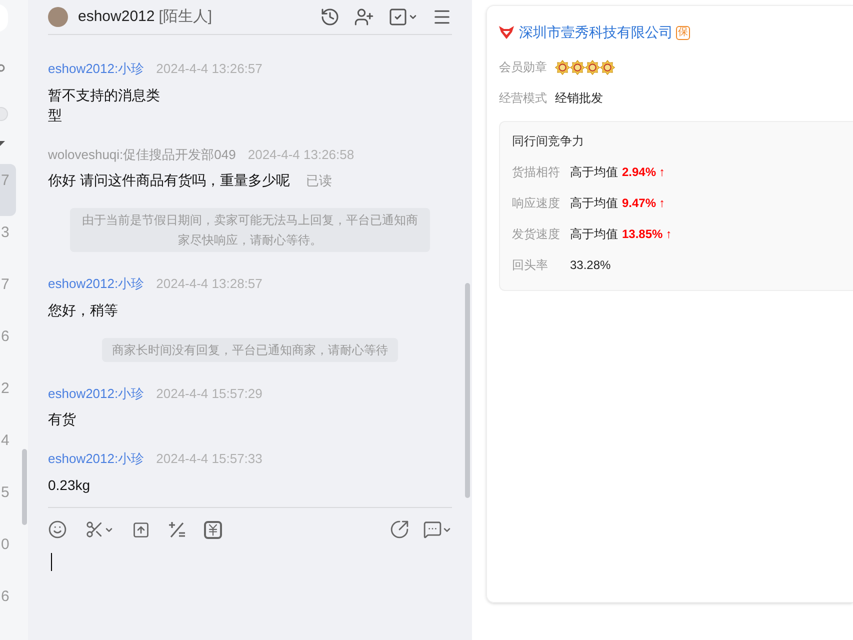 The image size is (853, 640). I want to click on metric-value: 33.28%, so click(590, 265).